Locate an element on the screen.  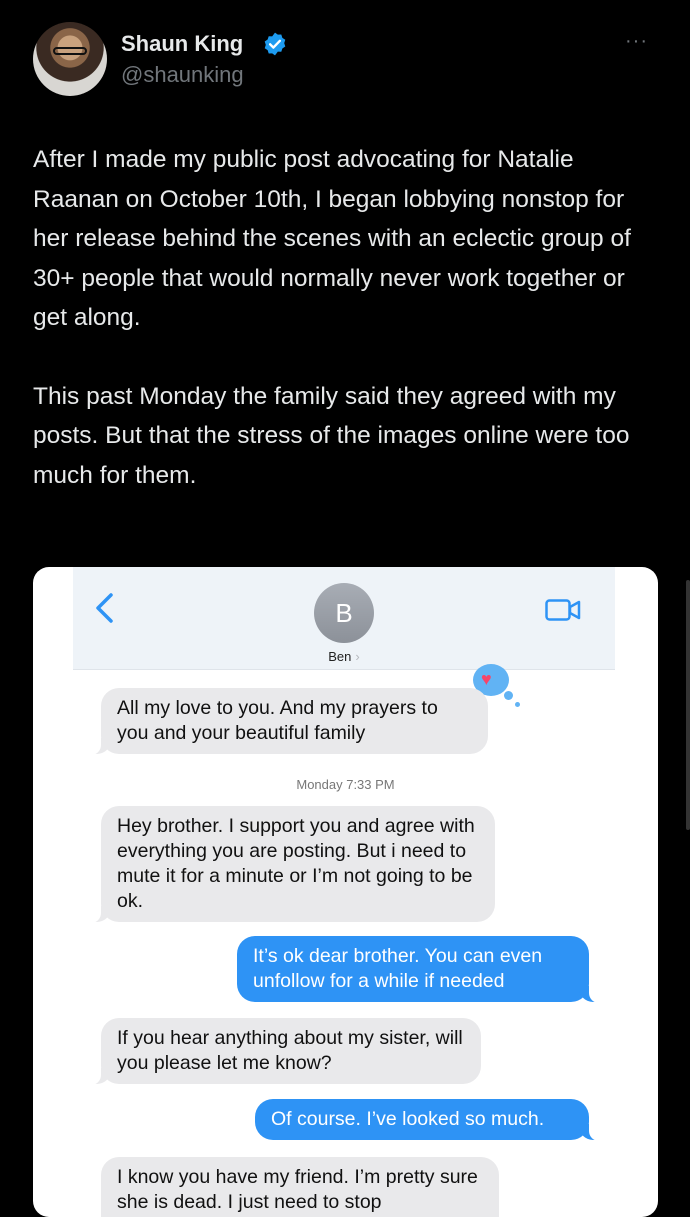
message-text: Of course. I’ve looked so much. is located at coordinates (408, 1119).